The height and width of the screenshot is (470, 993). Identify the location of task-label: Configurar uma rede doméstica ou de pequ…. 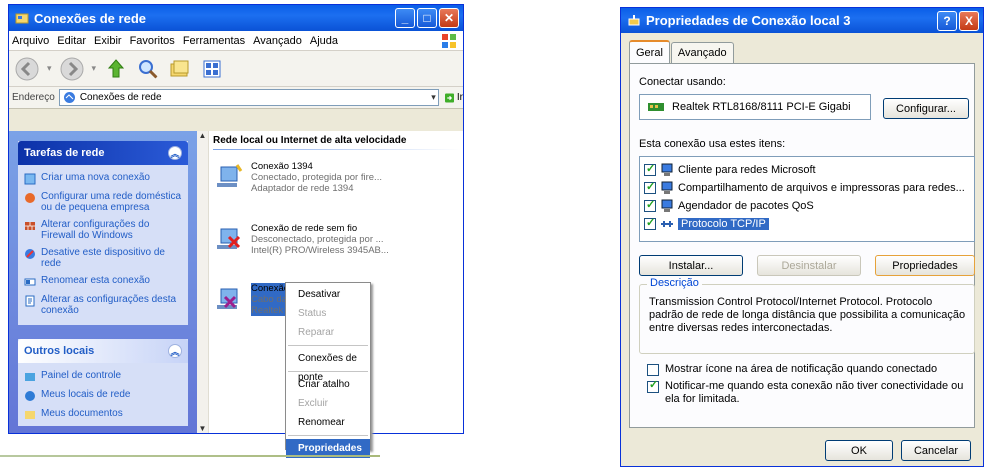
(111, 202).